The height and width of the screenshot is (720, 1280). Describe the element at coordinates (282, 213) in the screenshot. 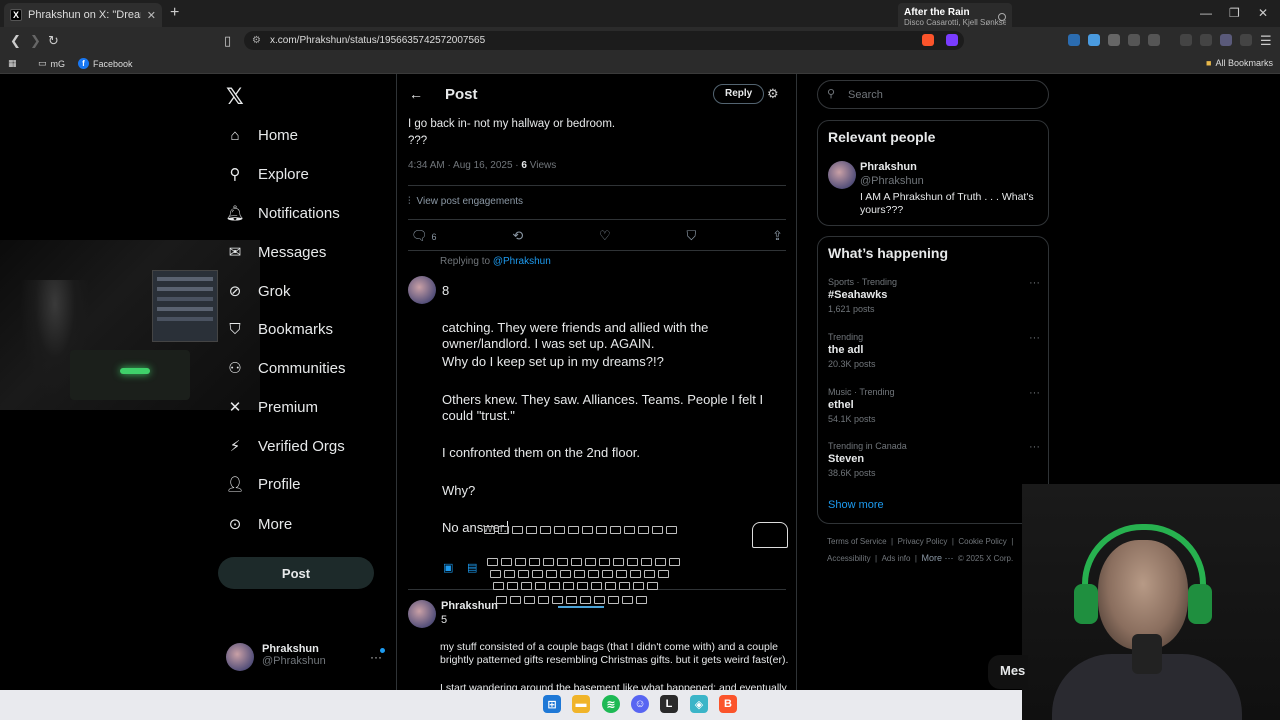

I see `nav-notifications: 🔔︎ Notifications` at that location.